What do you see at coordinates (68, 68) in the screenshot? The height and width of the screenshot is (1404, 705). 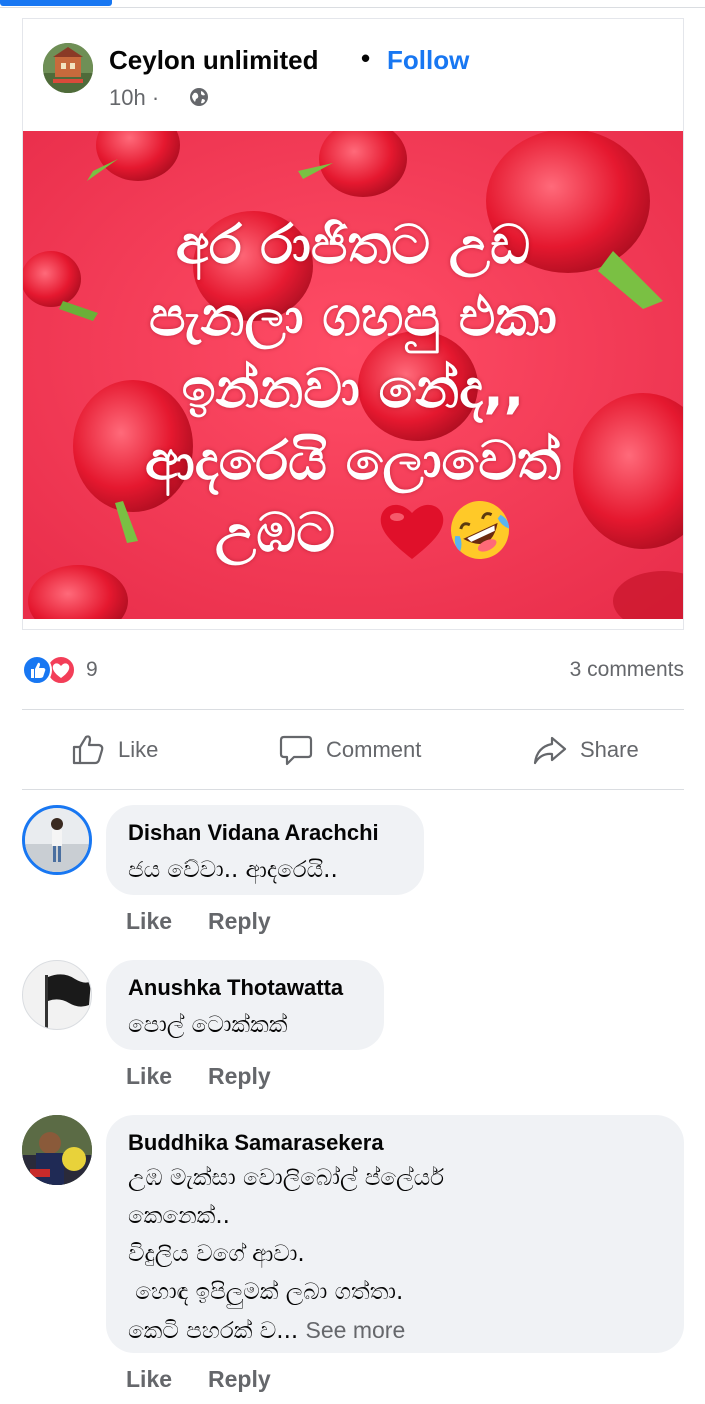 I see `page-avatar` at bounding box center [68, 68].